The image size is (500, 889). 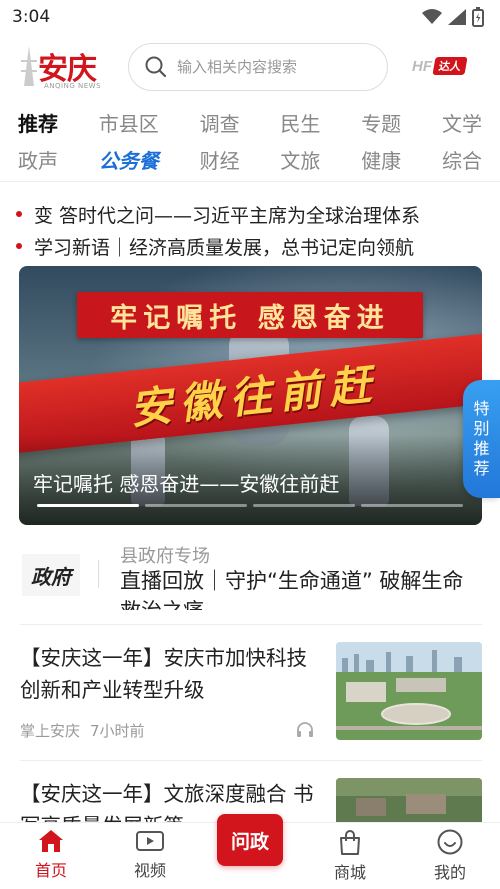 What do you see at coordinates (272, 67) in the screenshot?
I see `search-input` at bounding box center [272, 67].